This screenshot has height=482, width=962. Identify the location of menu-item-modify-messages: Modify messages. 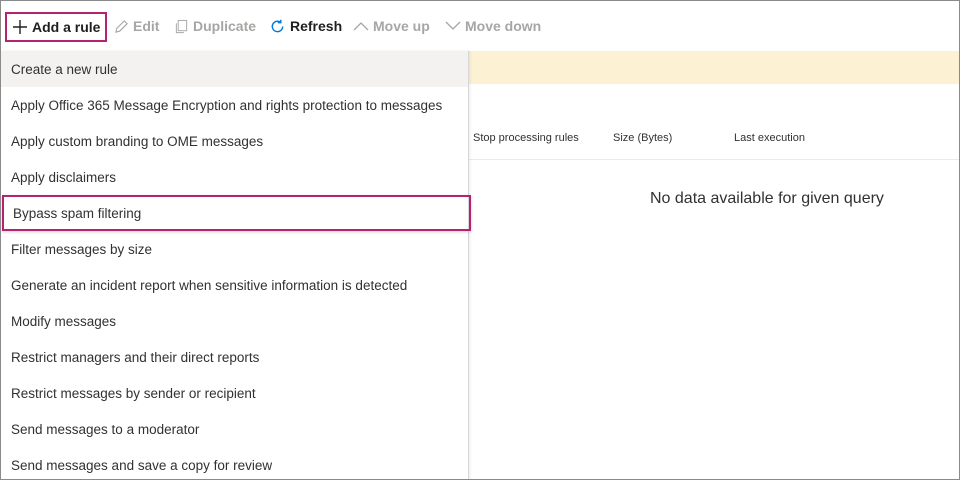
(234, 321).